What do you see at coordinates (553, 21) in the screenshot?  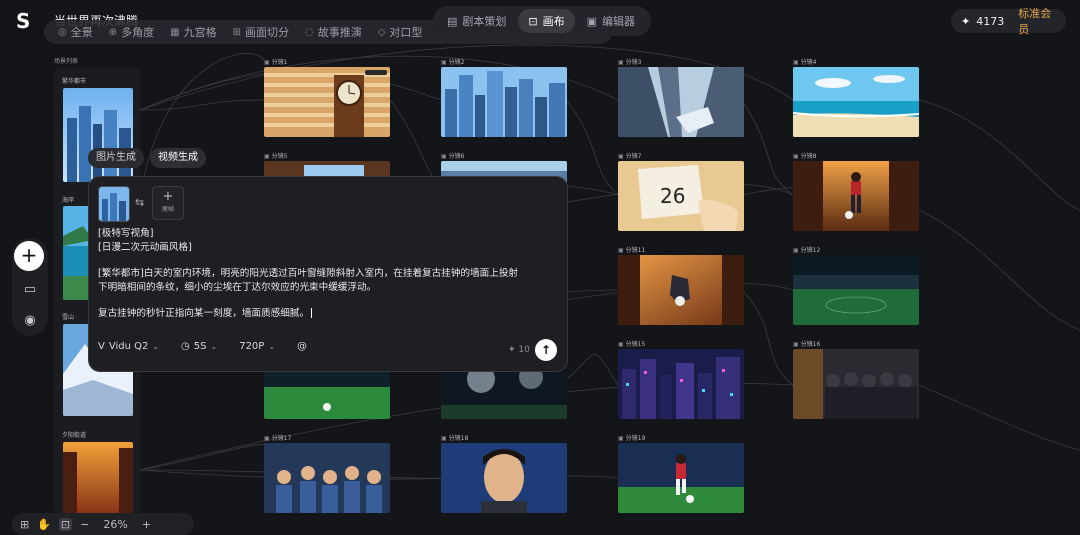 I see `tab-canvas-label: 画布` at bounding box center [553, 21].